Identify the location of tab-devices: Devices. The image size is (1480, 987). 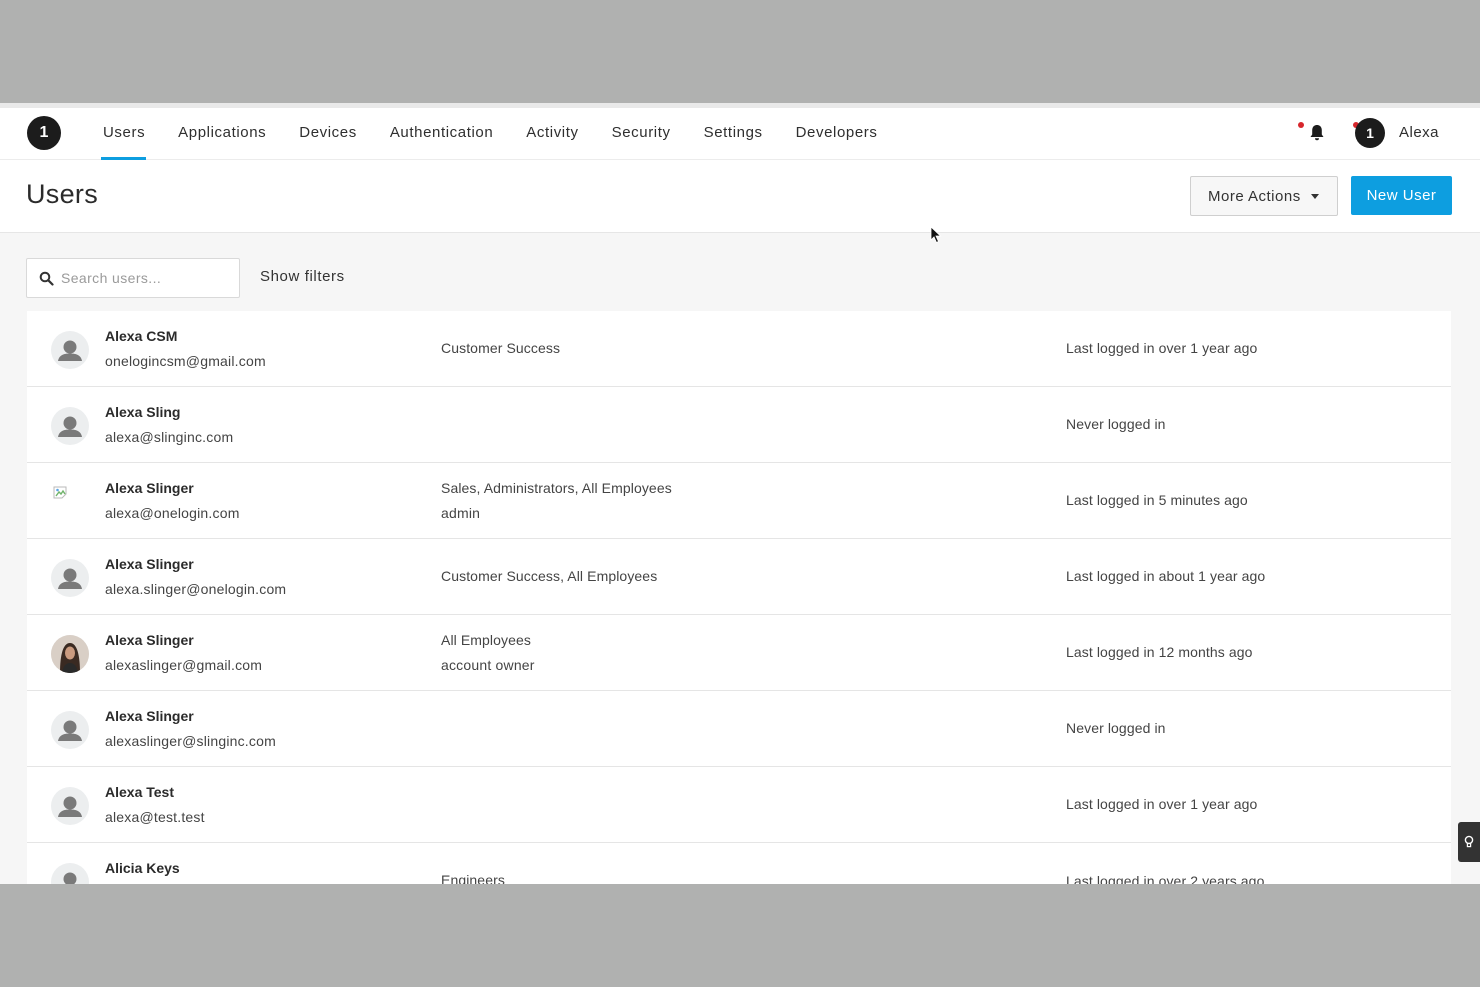
(327, 134).